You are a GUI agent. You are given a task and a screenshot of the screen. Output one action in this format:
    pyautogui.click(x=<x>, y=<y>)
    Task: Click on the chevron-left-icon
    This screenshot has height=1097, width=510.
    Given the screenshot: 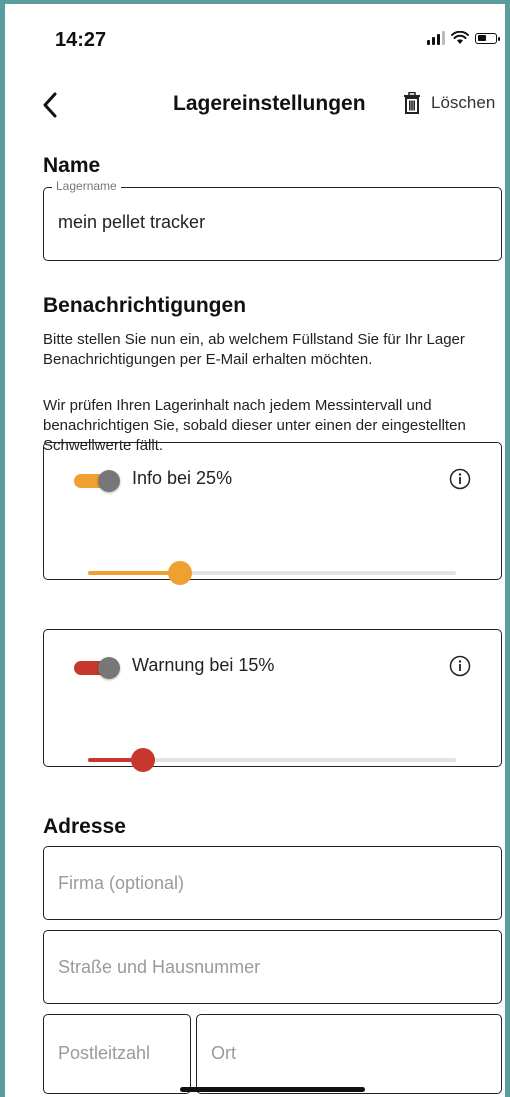 What is the action you would take?
    pyautogui.click(x=50, y=105)
    